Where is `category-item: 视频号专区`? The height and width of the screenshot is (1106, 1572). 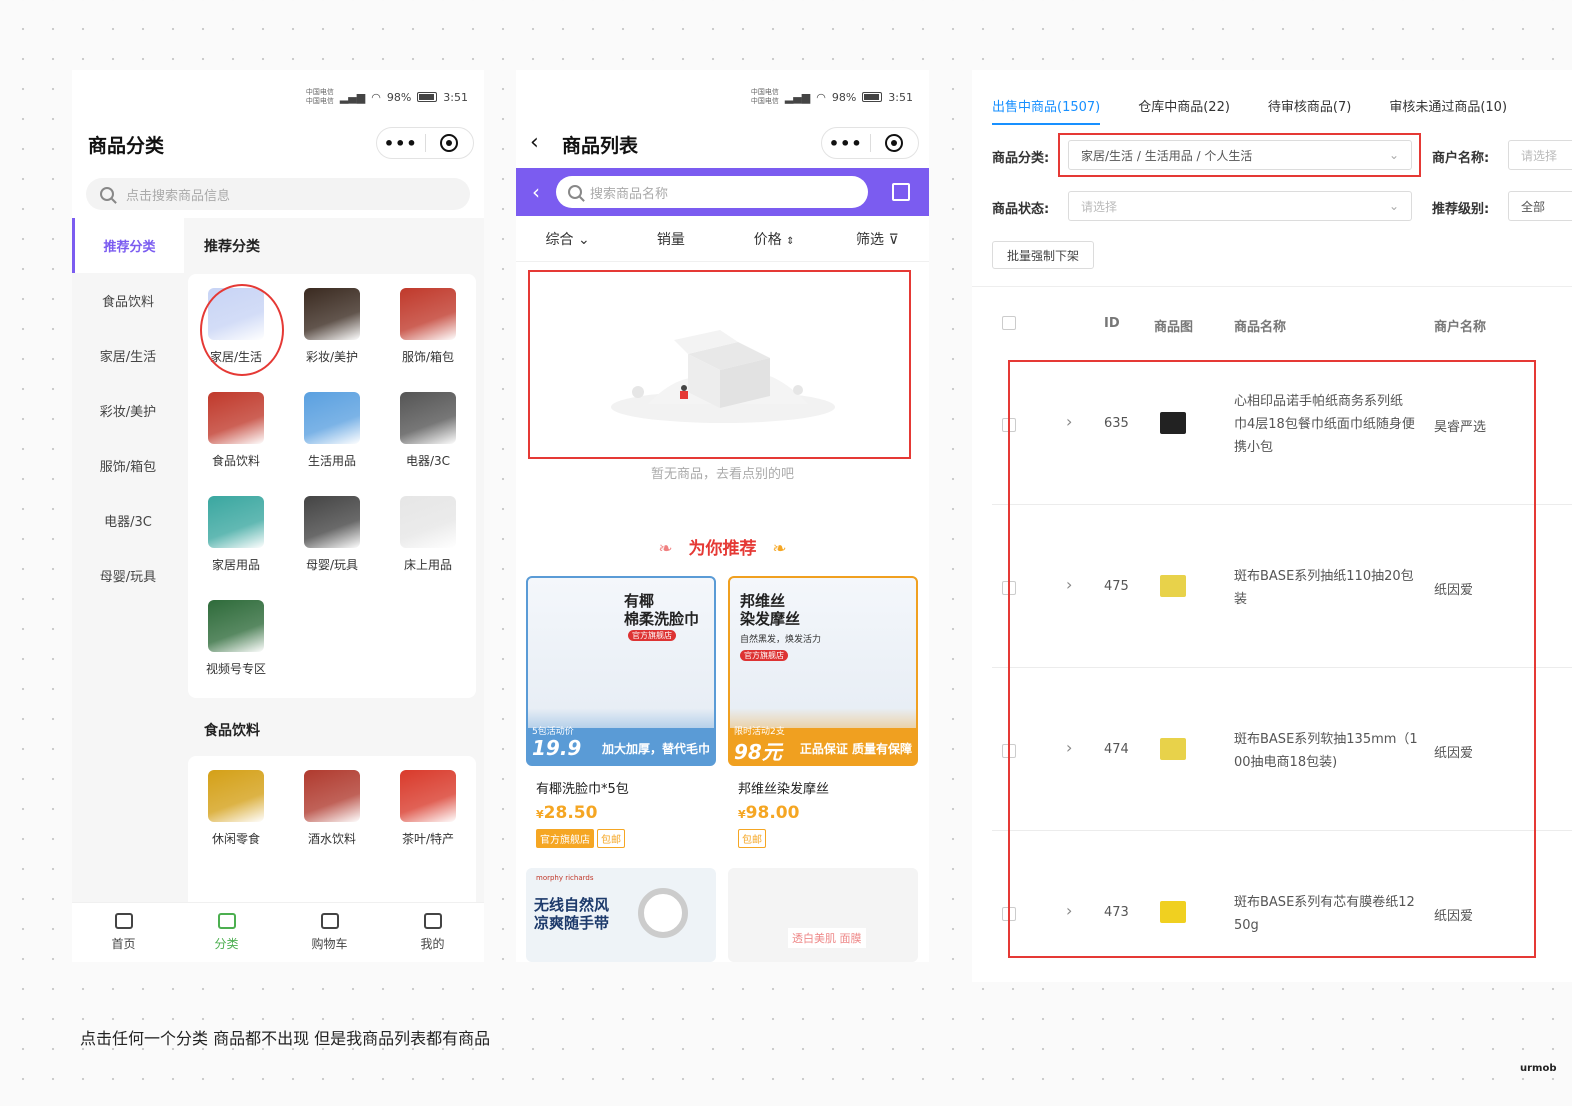 category-item: 视频号专区 is located at coordinates (236, 638).